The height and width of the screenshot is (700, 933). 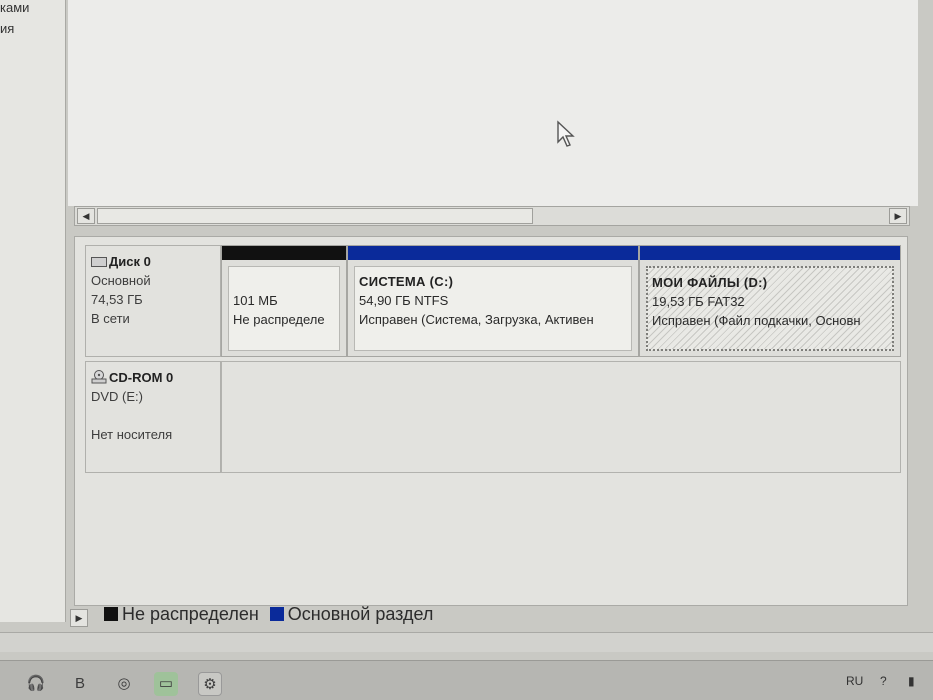 What do you see at coordinates (883, 681) in the screenshot?
I see `help-icon: ?` at bounding box center [883, 681].